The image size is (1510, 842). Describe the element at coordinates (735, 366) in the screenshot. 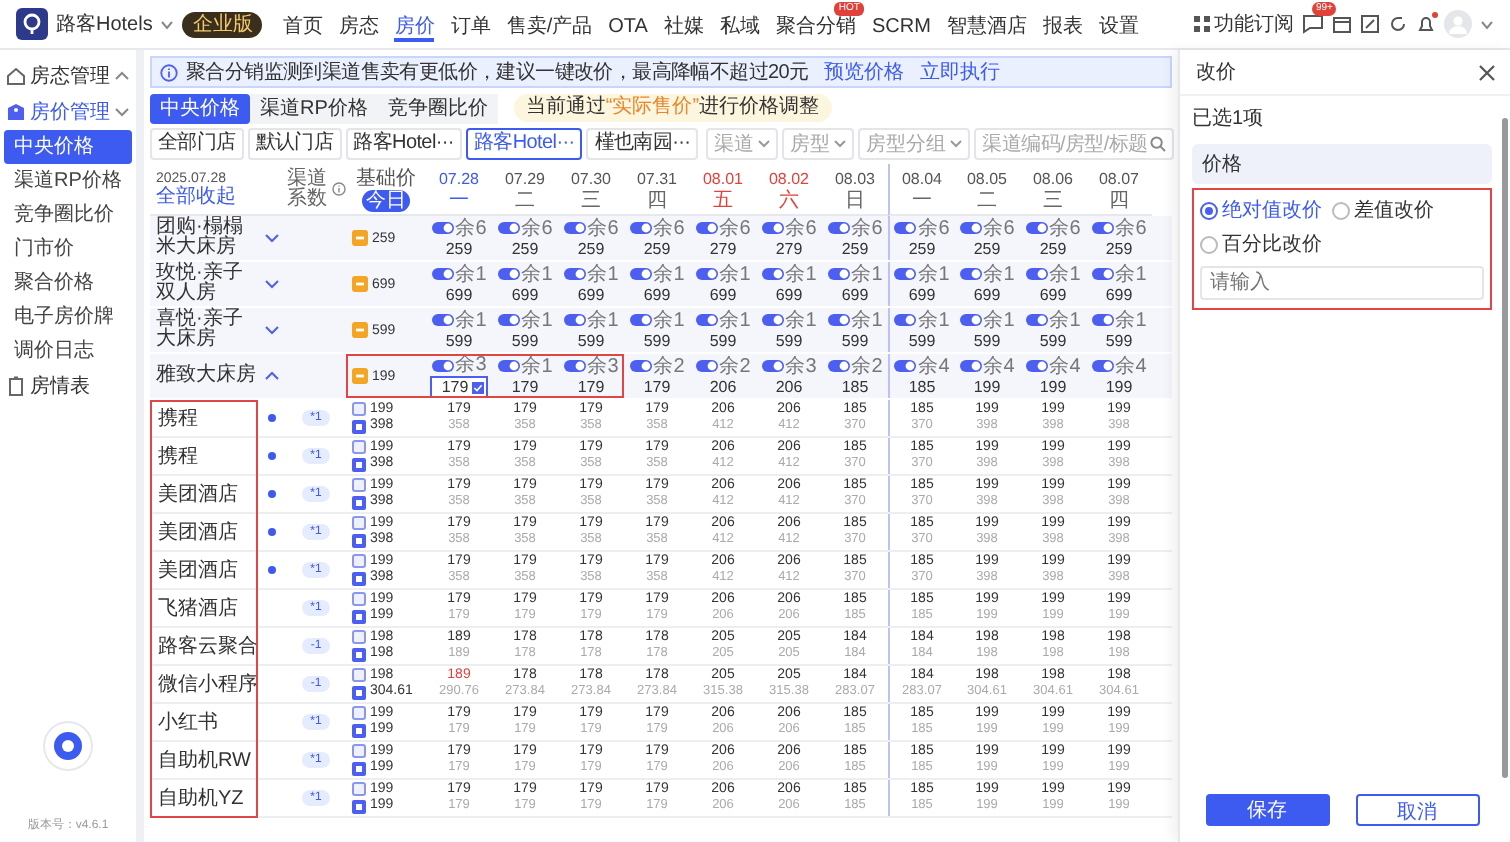

I see `stock-label: 余2` at that location.